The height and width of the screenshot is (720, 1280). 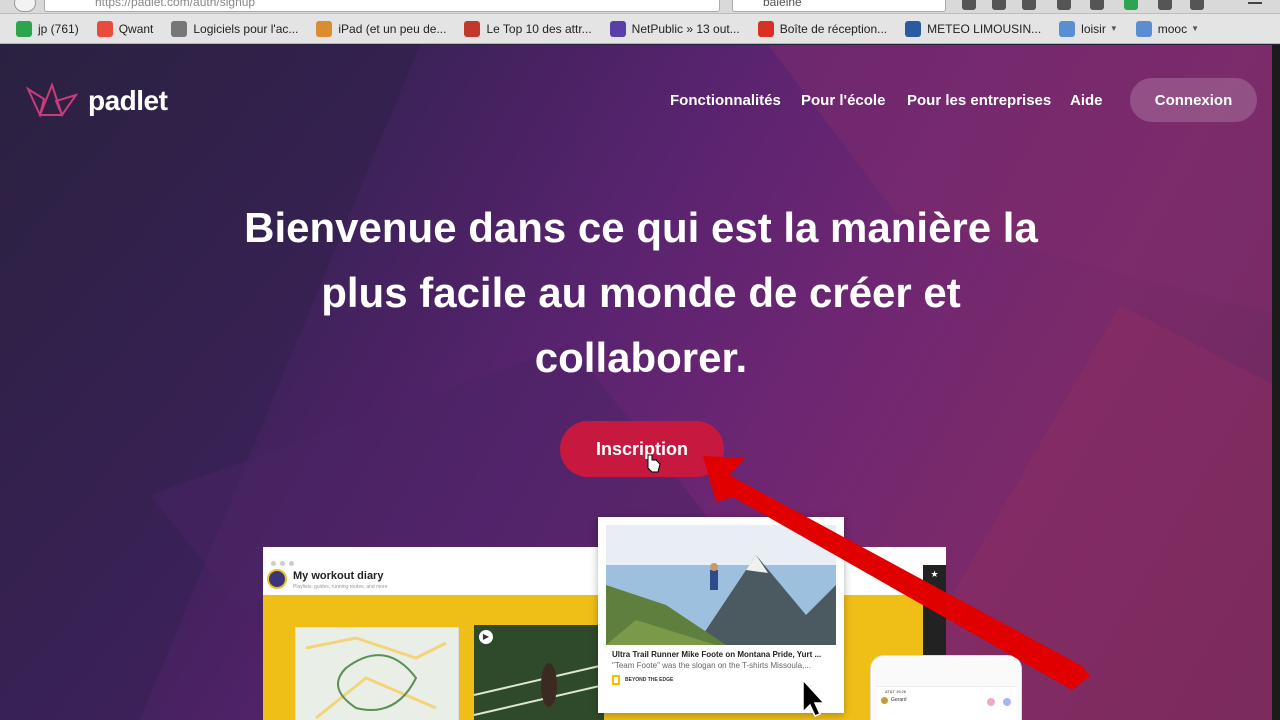 I want to click on headline-line: Bienvenue dans ce qui est la manière la, so click(x=641, y=227).